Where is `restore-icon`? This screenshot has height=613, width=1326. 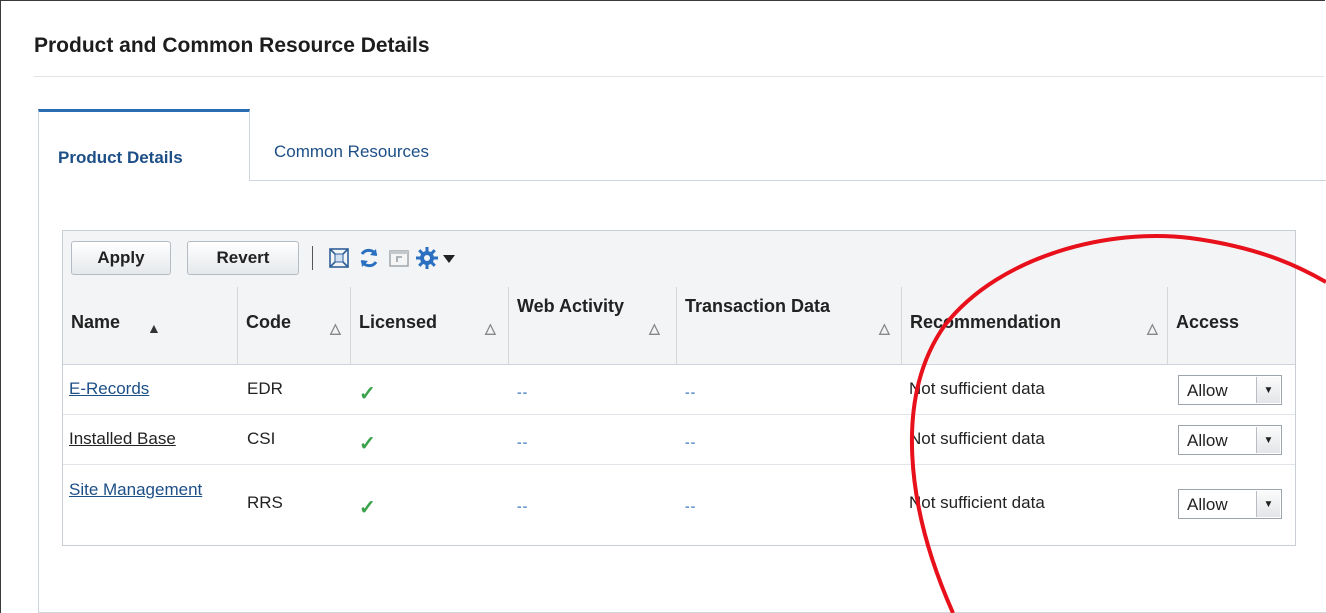
restore-icon is located at coordinates (399, 258).